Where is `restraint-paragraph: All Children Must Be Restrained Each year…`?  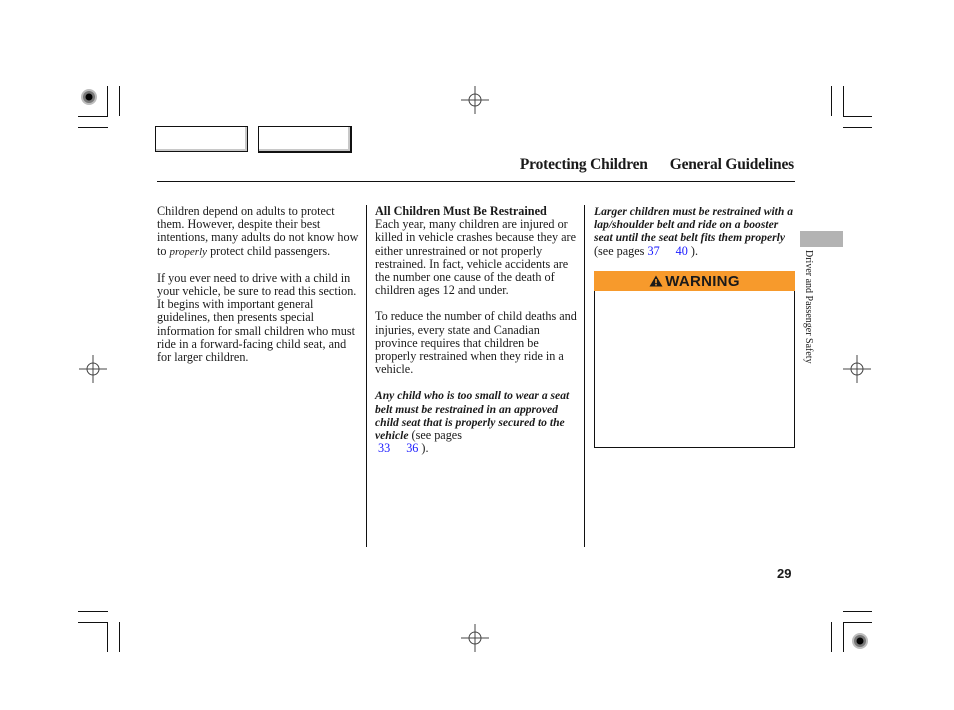 restraint-paragraph: All Children Must Be Restrained Each year… is located at coordinates (477, 250).